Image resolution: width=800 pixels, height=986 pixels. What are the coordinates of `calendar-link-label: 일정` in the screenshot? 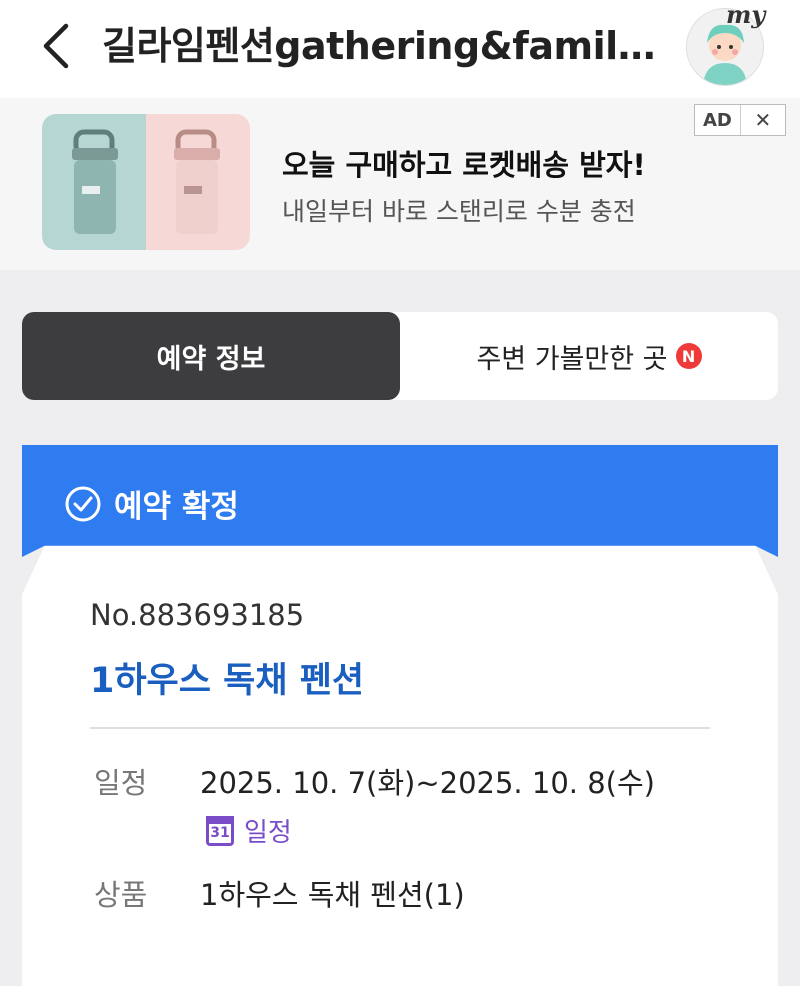 It's located at (268, 833).